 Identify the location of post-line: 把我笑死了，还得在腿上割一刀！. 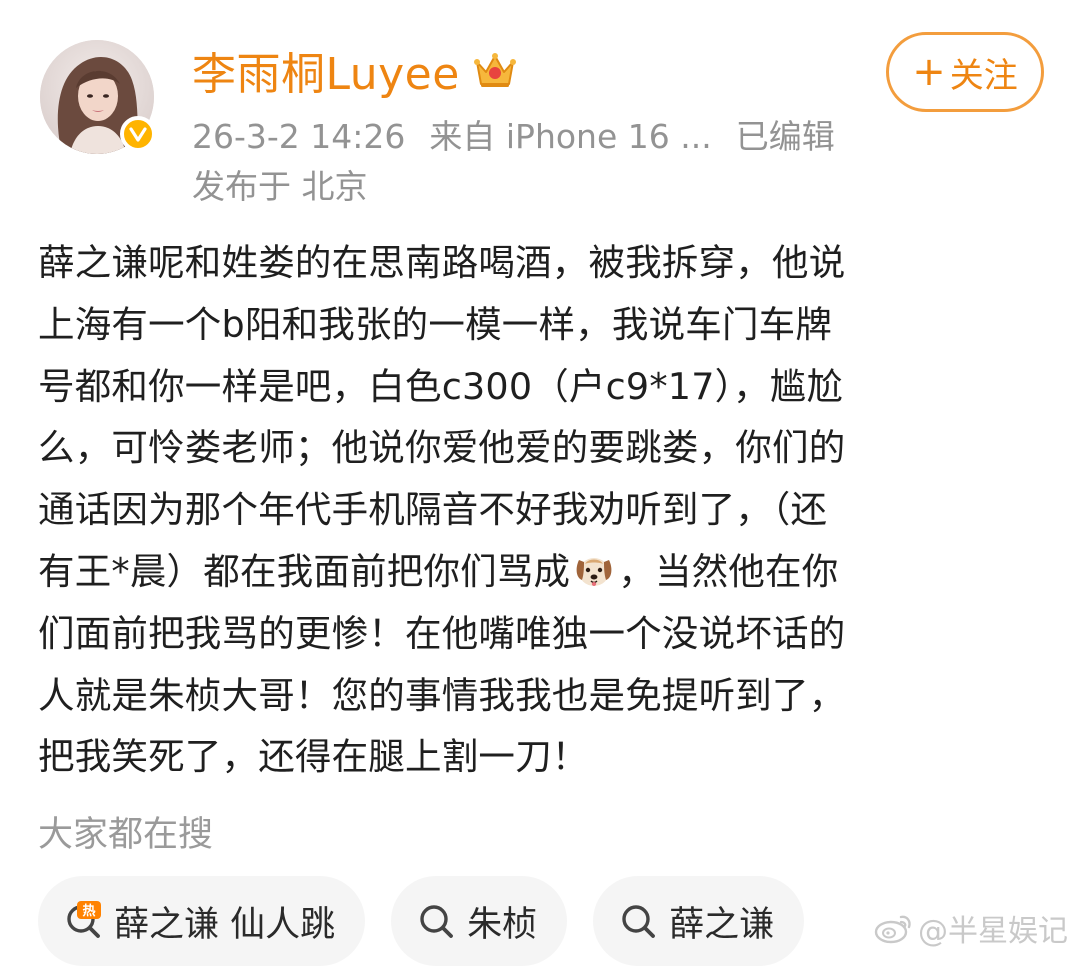
(313, 757).